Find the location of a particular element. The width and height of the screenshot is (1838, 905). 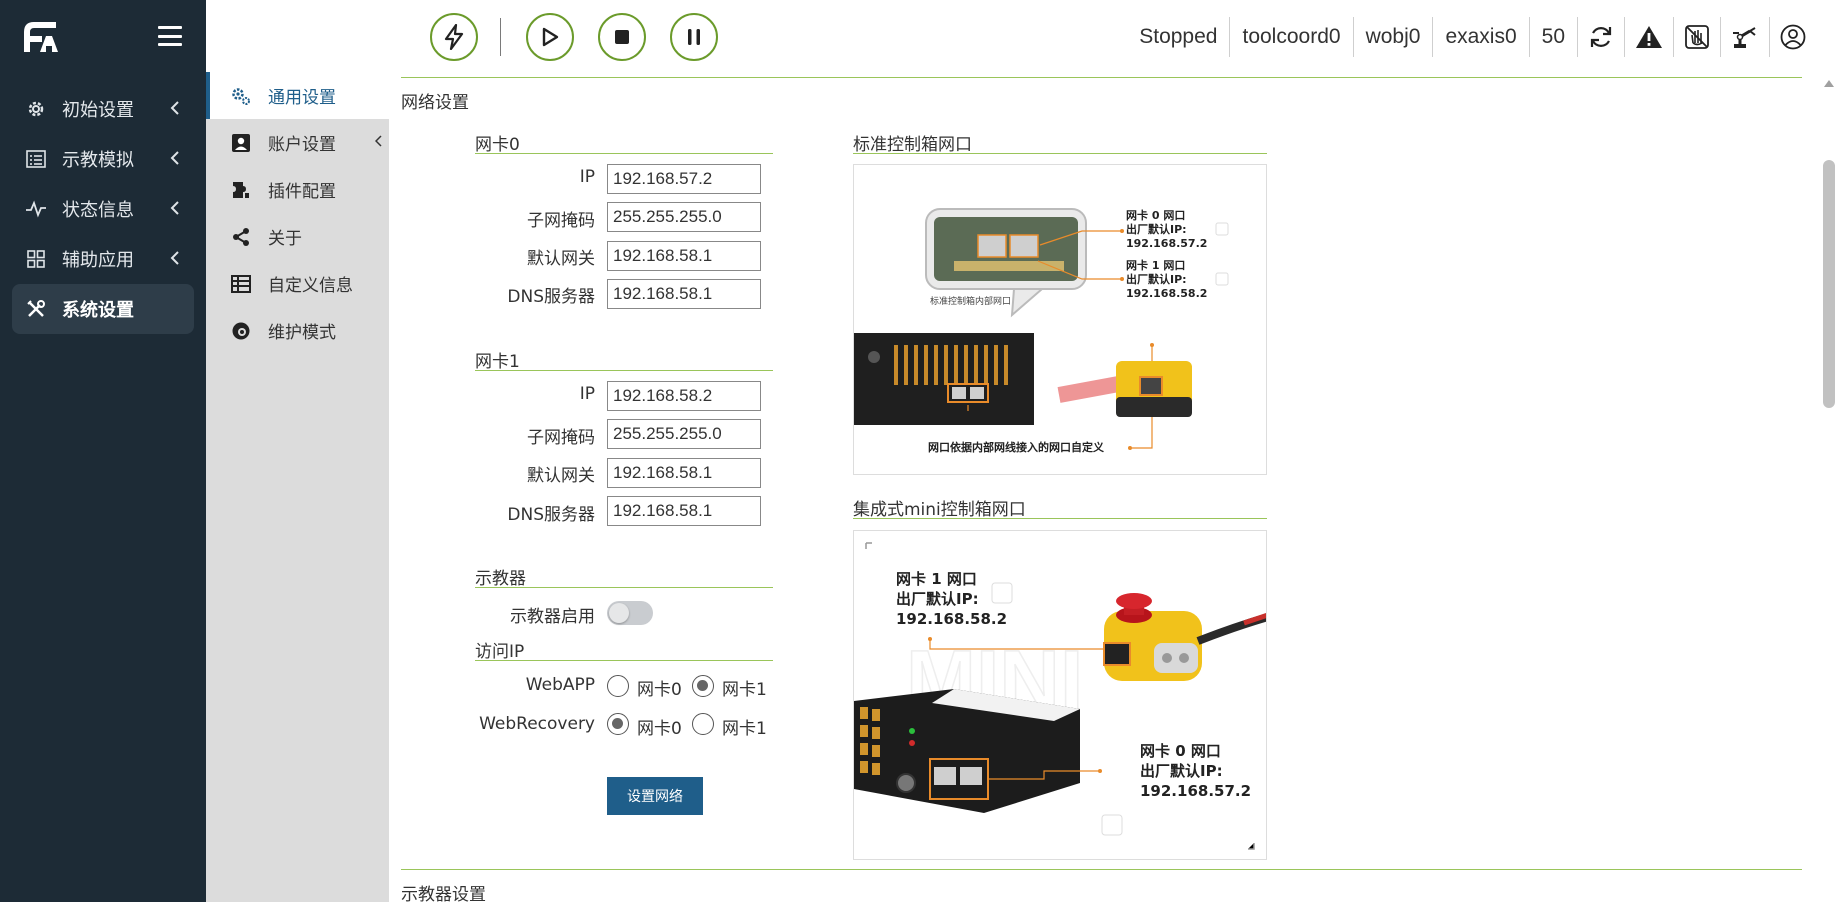

submenu-item-plugins: 插件配置 is located at coordinates (297, 189).